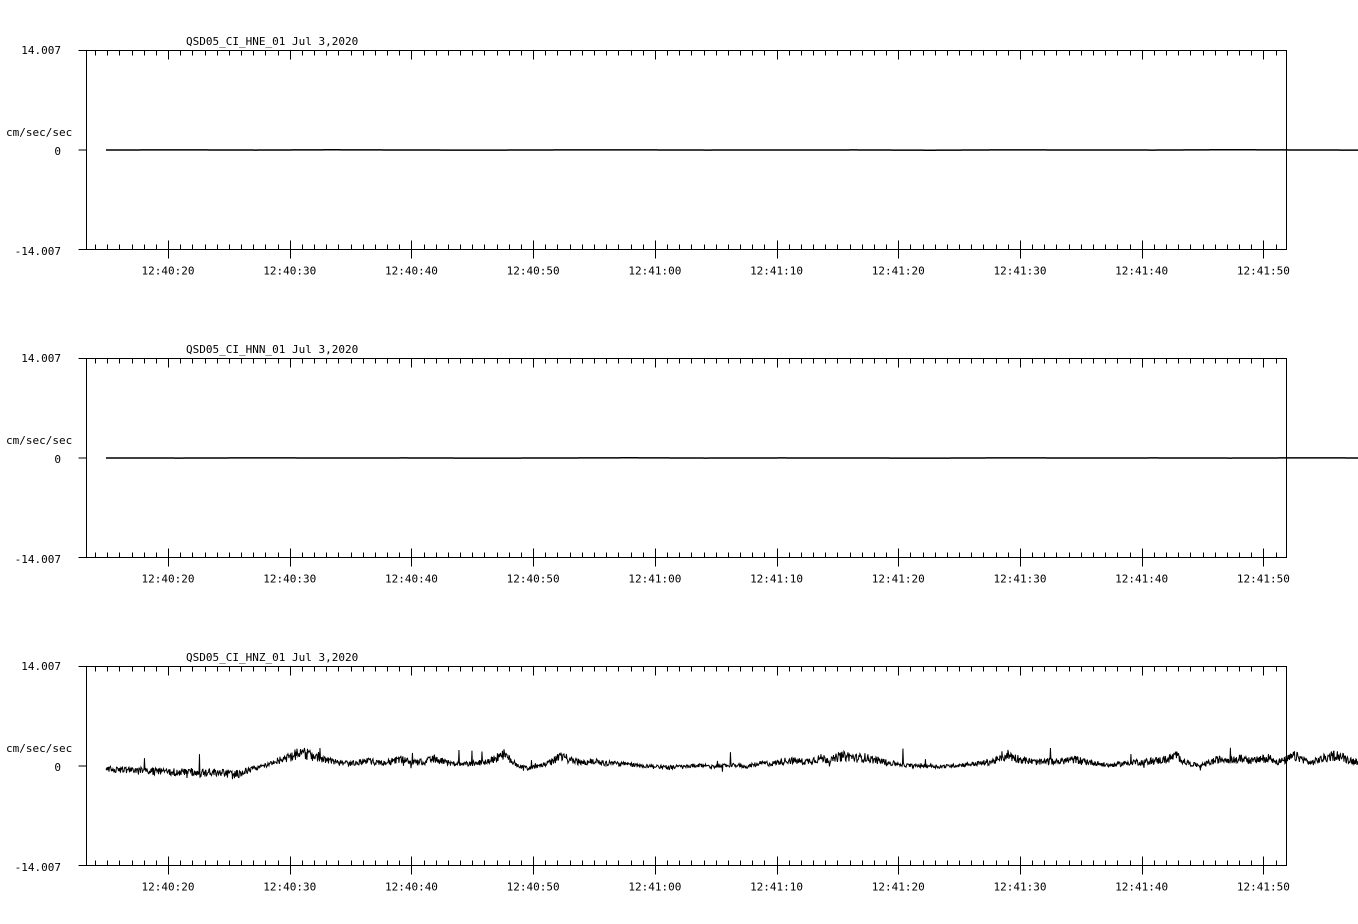  I want to click on chart-title: QSD05_CI_HNZ_01 Jul 3,2020, so click(272, 657).